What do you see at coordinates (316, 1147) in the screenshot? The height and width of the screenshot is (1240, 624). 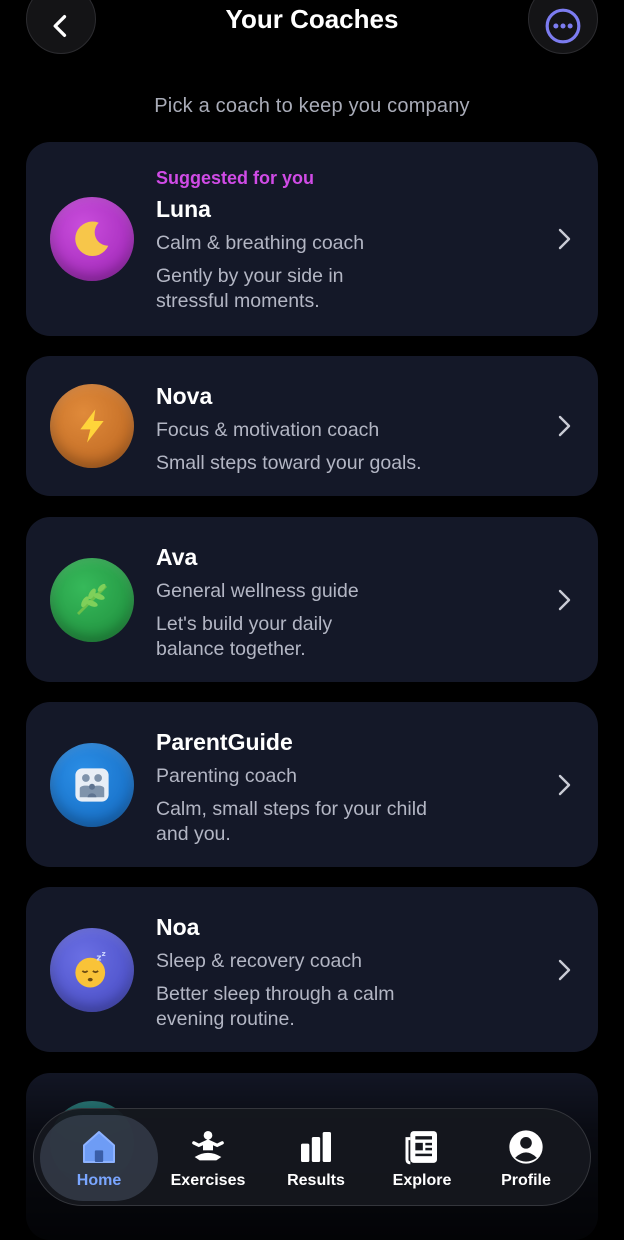 I see `bar-chart-icon` at bounding box center [316, 1147].